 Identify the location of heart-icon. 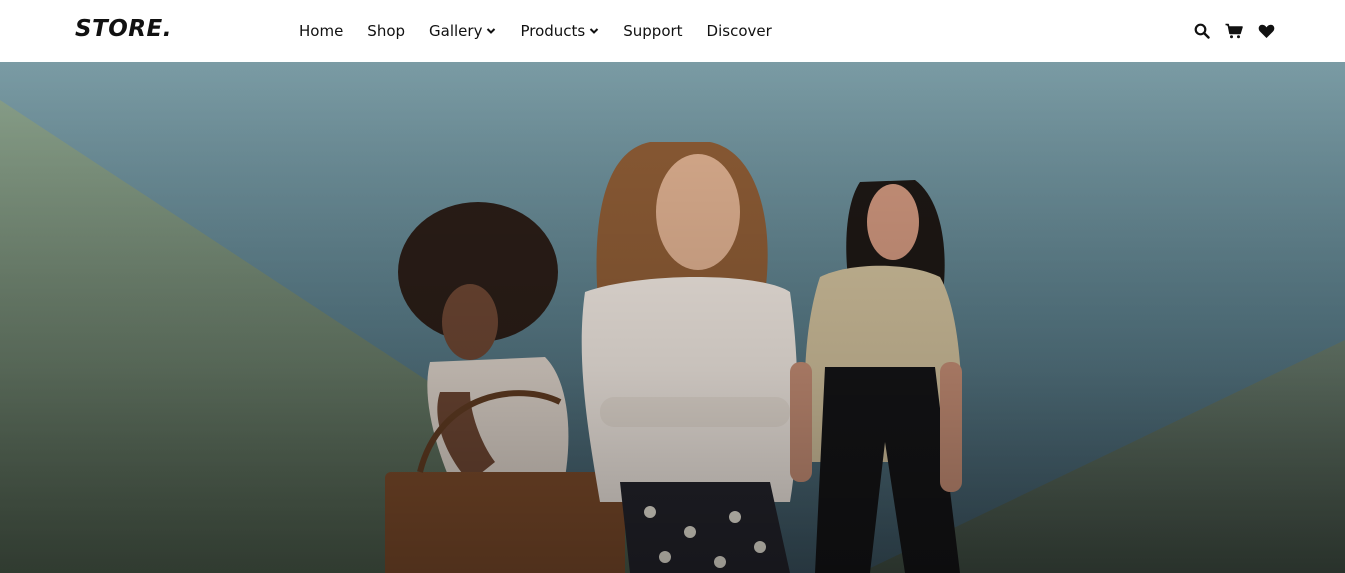
(1266, 31).